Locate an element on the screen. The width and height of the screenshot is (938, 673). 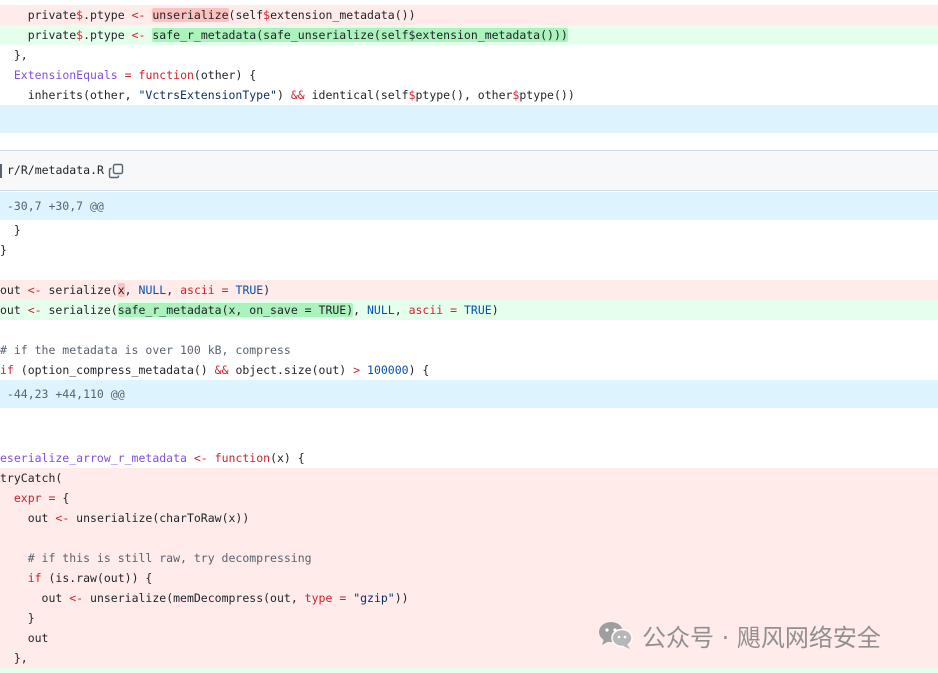
watermark: 公众号 · 飓风网络安全 is located at coordinates (739, 635).